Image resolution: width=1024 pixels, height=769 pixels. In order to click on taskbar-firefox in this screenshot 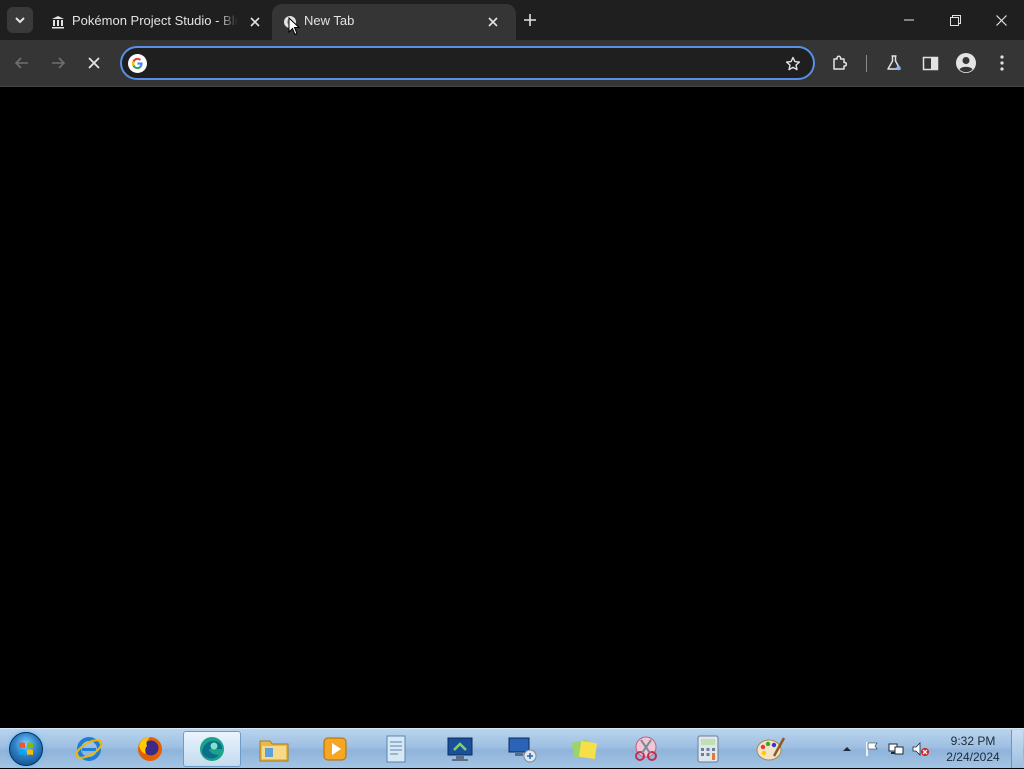, I will do `click(150, 749)`.